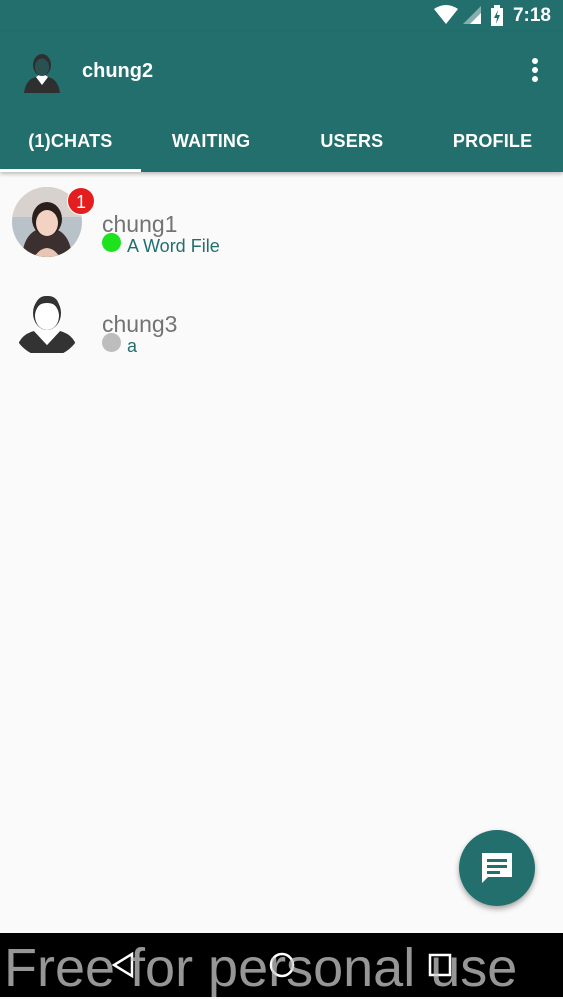 The width and height of the screenshot is (563, 999). What do you see at coordinates (81, 201) in the screenshot?
I see `unread-badge: 1` at bounding box center [81, 201].